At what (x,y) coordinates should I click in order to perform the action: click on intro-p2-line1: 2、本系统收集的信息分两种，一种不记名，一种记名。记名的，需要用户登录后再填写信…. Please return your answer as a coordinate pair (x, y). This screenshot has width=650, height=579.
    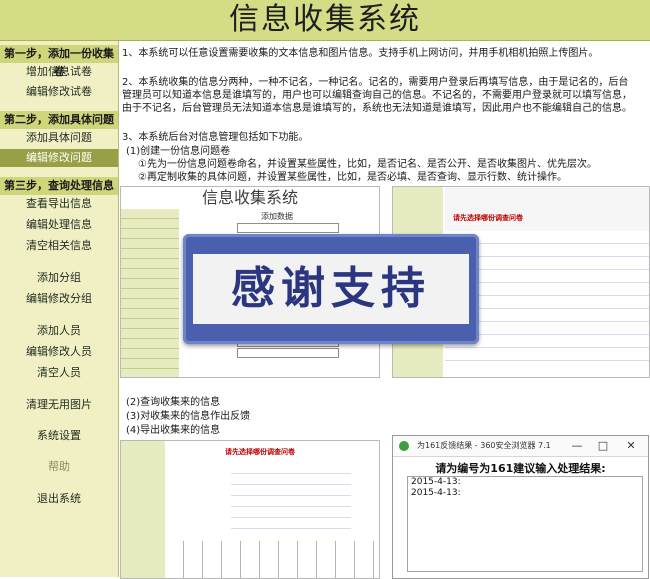
    Looking at the image, I should click on (375, 82).